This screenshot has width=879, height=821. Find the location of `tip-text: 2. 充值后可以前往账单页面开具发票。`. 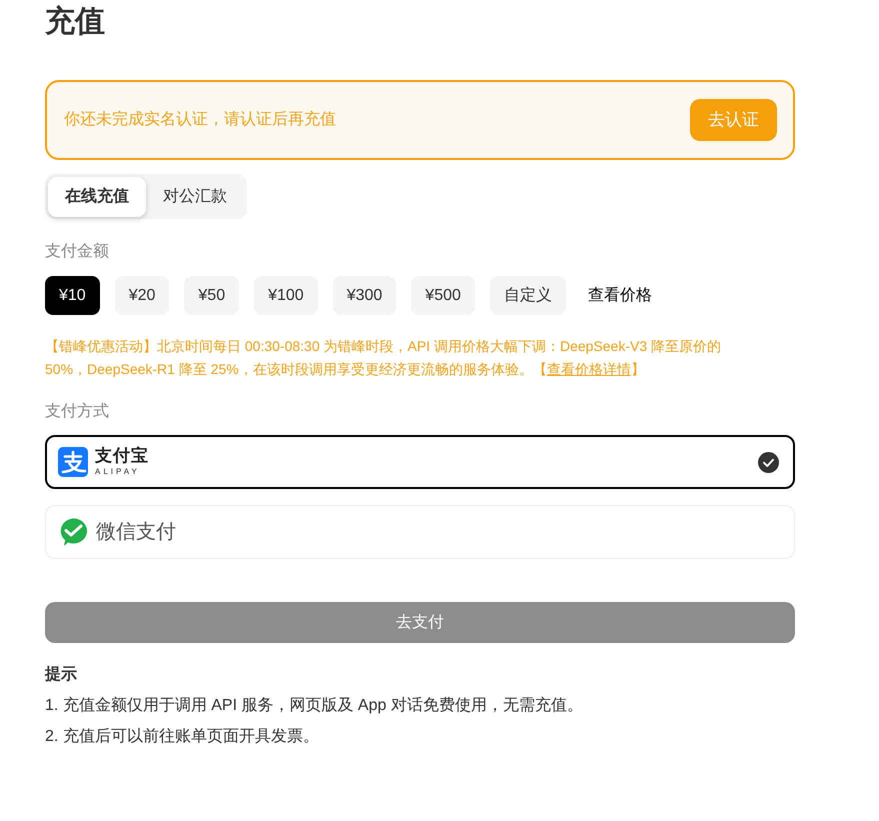

tip-text: 2. 充值后可以前往账单页面开具发票。 is located at coordinates (182, 736).